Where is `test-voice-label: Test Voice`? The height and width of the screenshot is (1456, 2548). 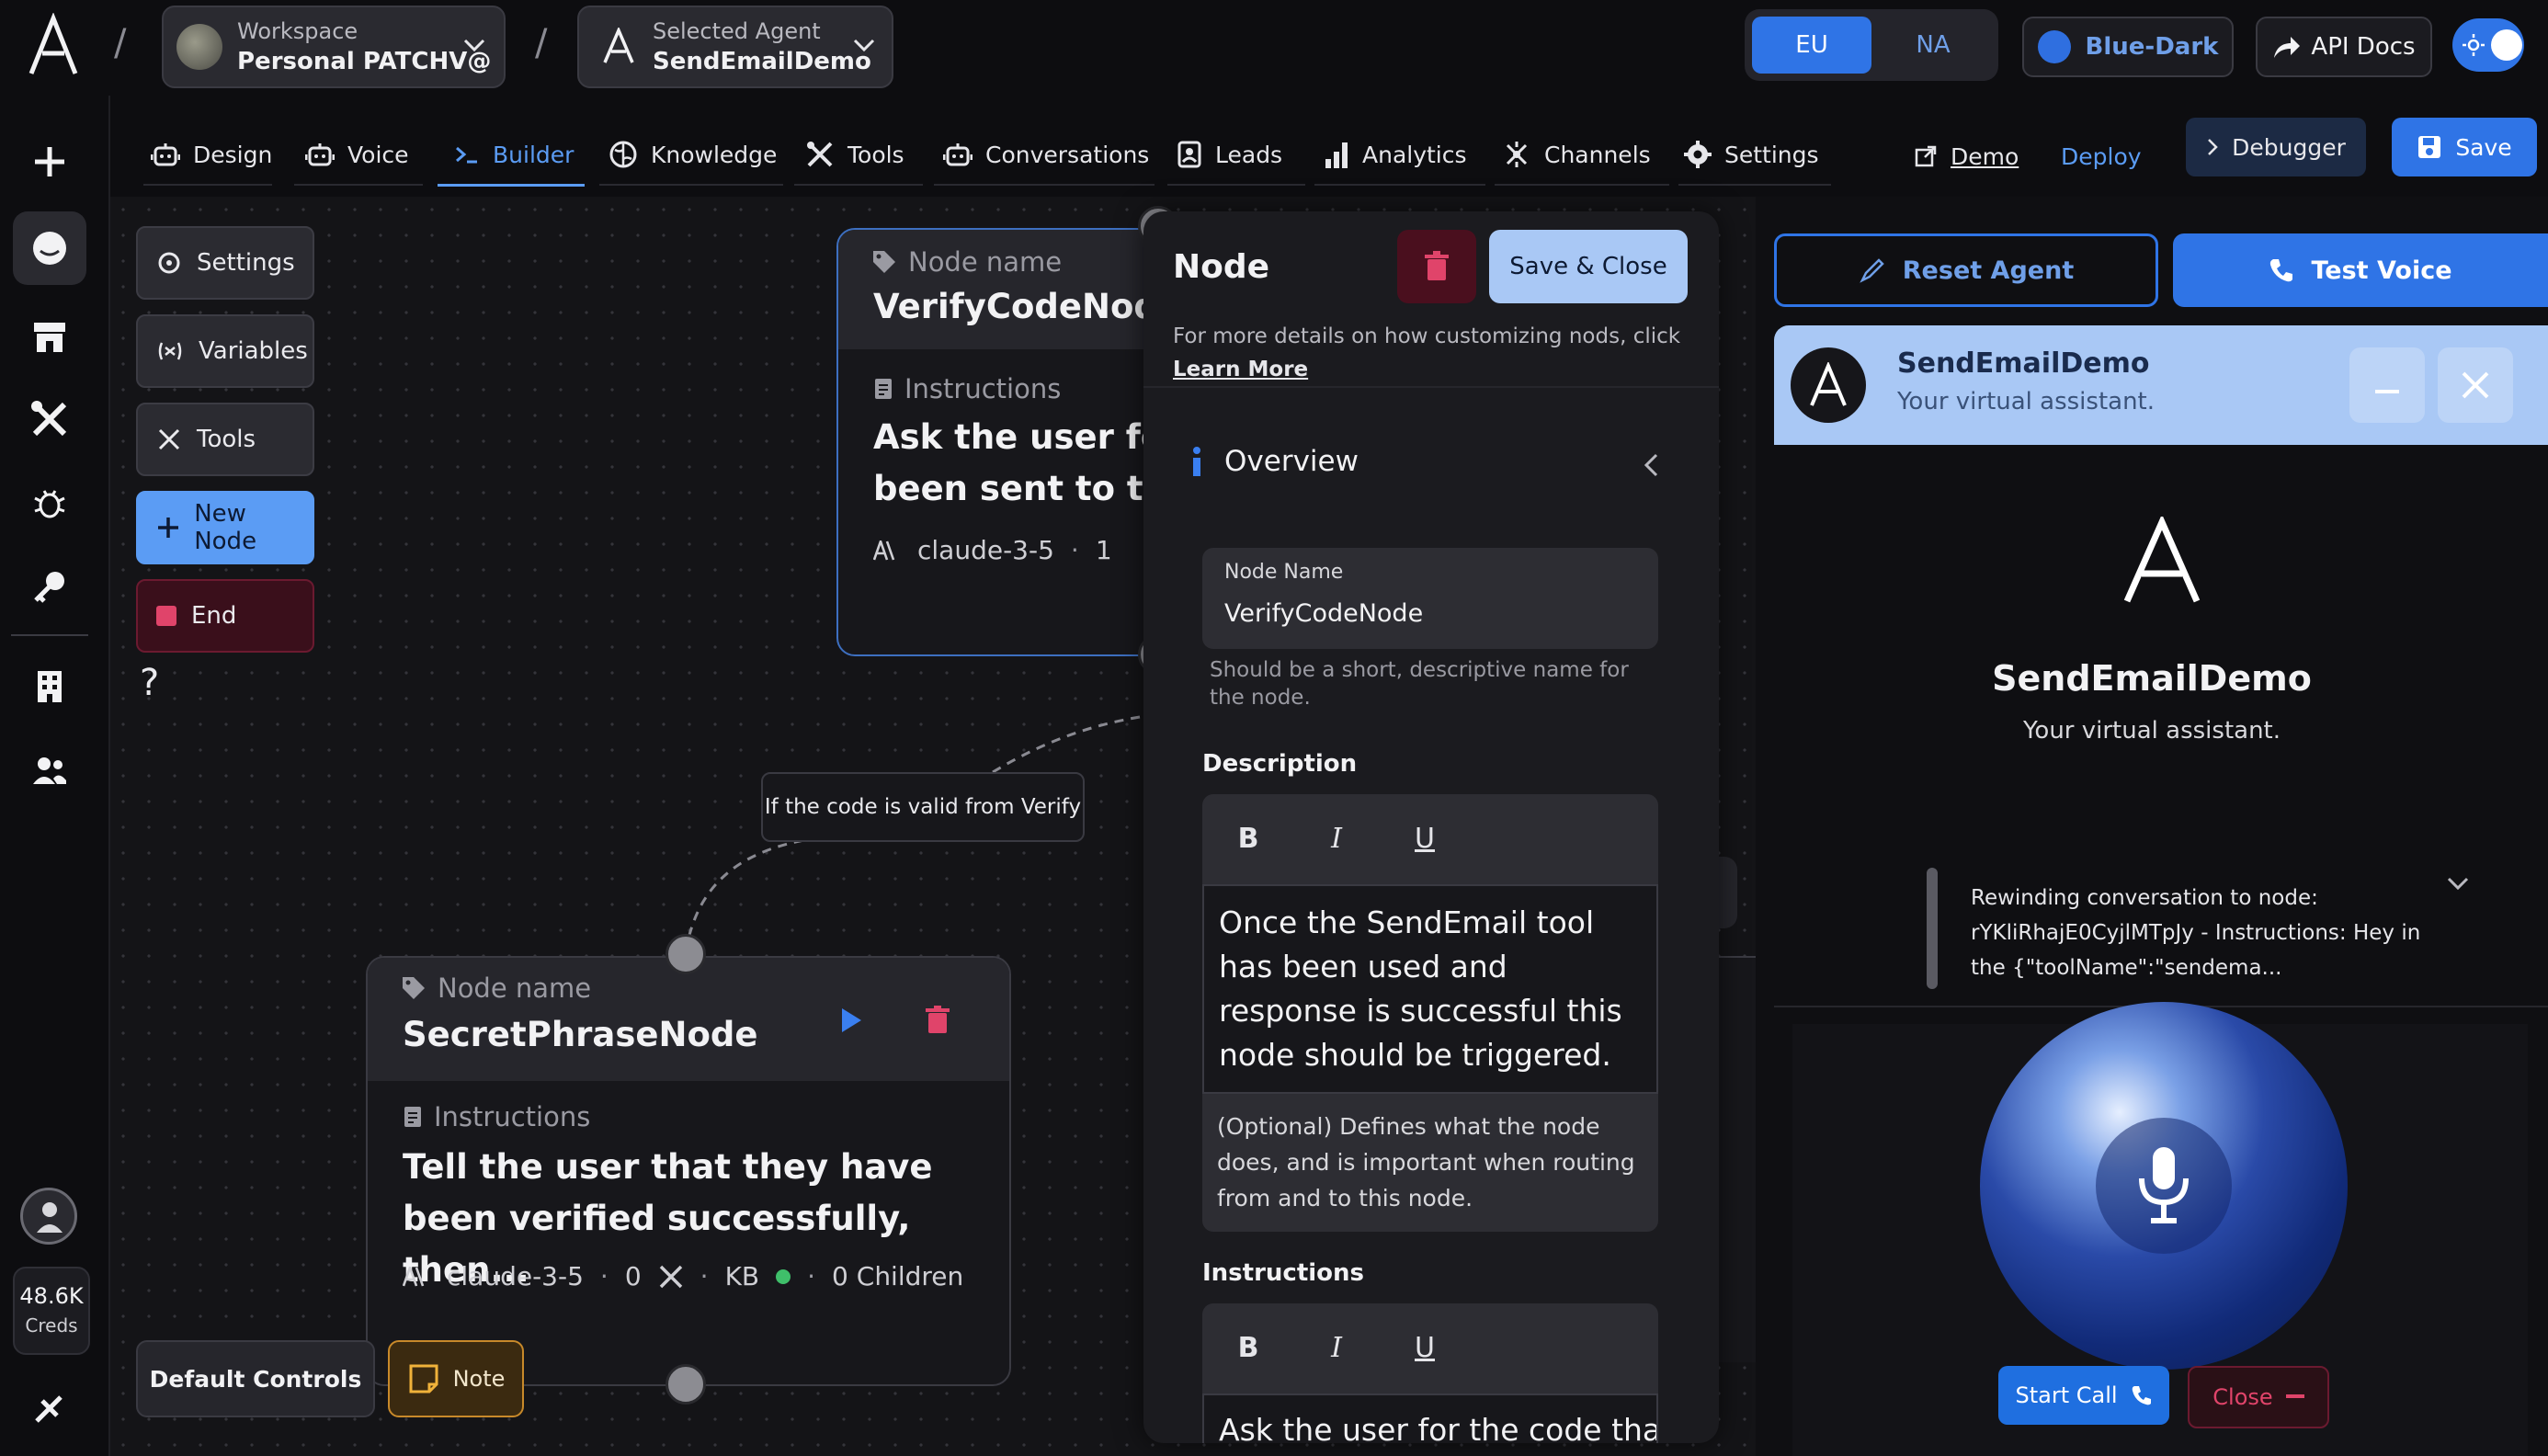 test-voice-label: Test Voice is located at coordinates (2381, 270).